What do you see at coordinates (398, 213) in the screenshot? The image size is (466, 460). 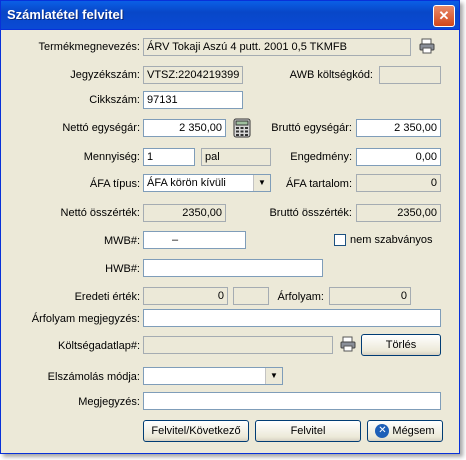 I see `brutto-osszertek-field: 2350,00` at bounding box center [398, 213].